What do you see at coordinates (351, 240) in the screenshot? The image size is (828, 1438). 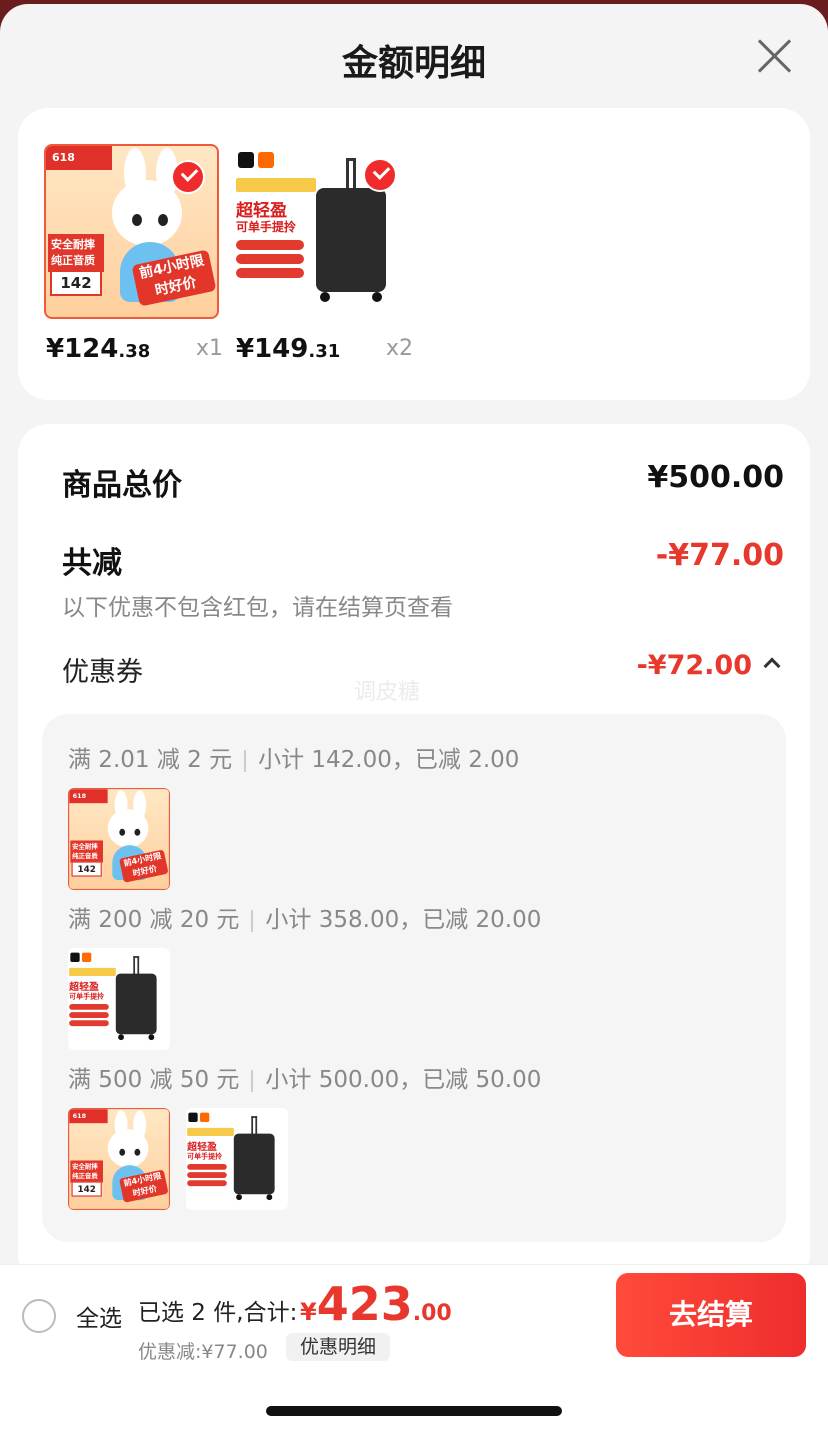 I see `suitcase-image` at bounding box center [351, 240].